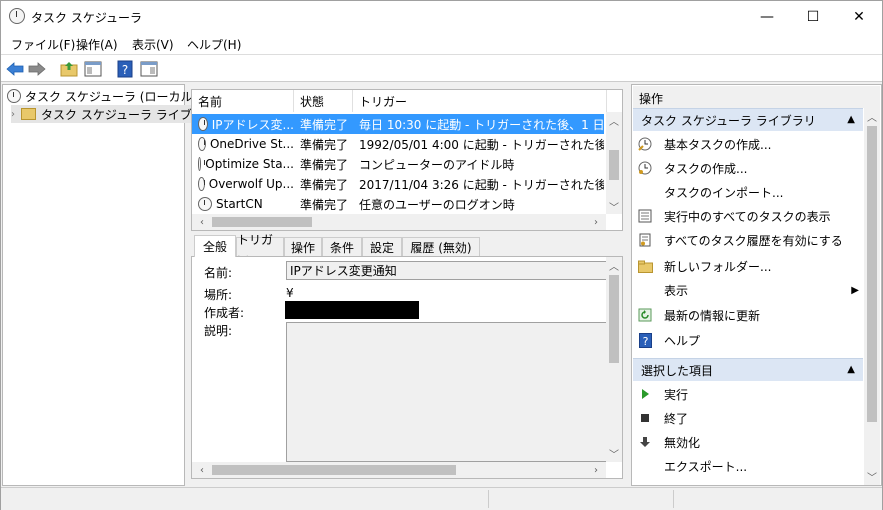  Describe the element at coordinates (115, 114) in the screenshot. I see `tree-item-library: › タスク スケジューラ ライブラリ` at that location.